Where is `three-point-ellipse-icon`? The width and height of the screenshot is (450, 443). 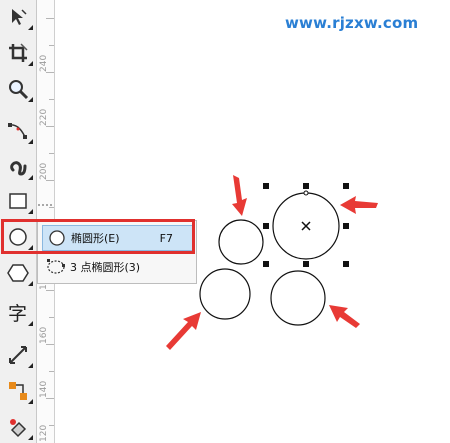 three-point-ellipse-icon is located at coordinates (56, 267).